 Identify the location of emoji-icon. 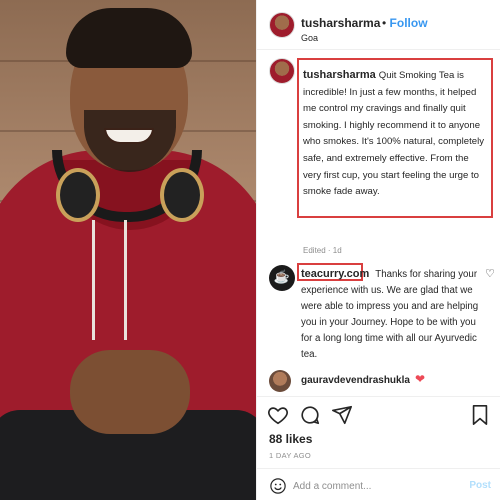
(278, 486).